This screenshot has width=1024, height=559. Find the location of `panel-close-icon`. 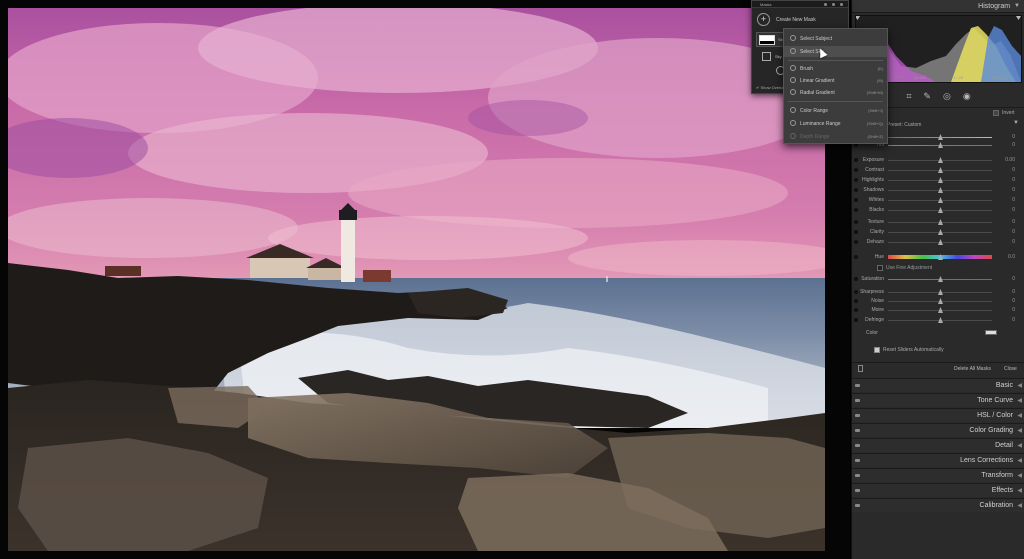

panel-close-icon is located at coordinates (841, 4).